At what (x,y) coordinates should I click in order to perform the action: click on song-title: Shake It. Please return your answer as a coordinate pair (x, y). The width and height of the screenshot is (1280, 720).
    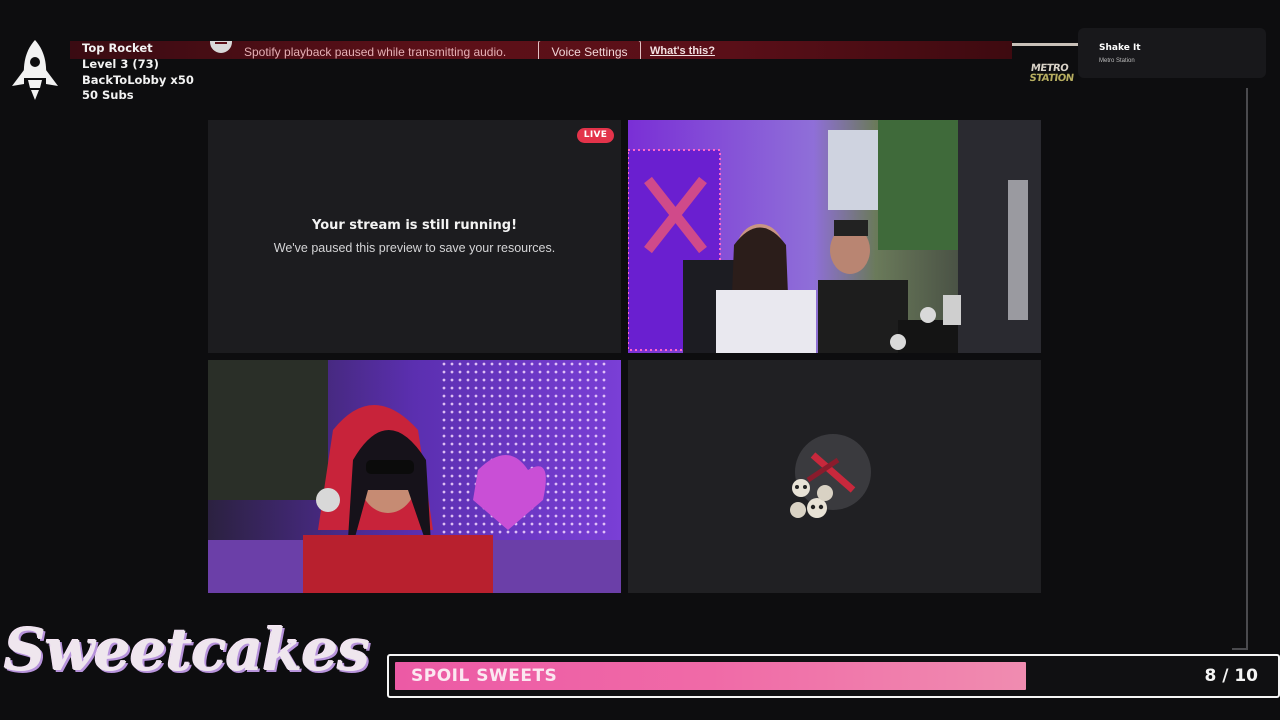
    Looking at the image, I should click on (1120, 48).